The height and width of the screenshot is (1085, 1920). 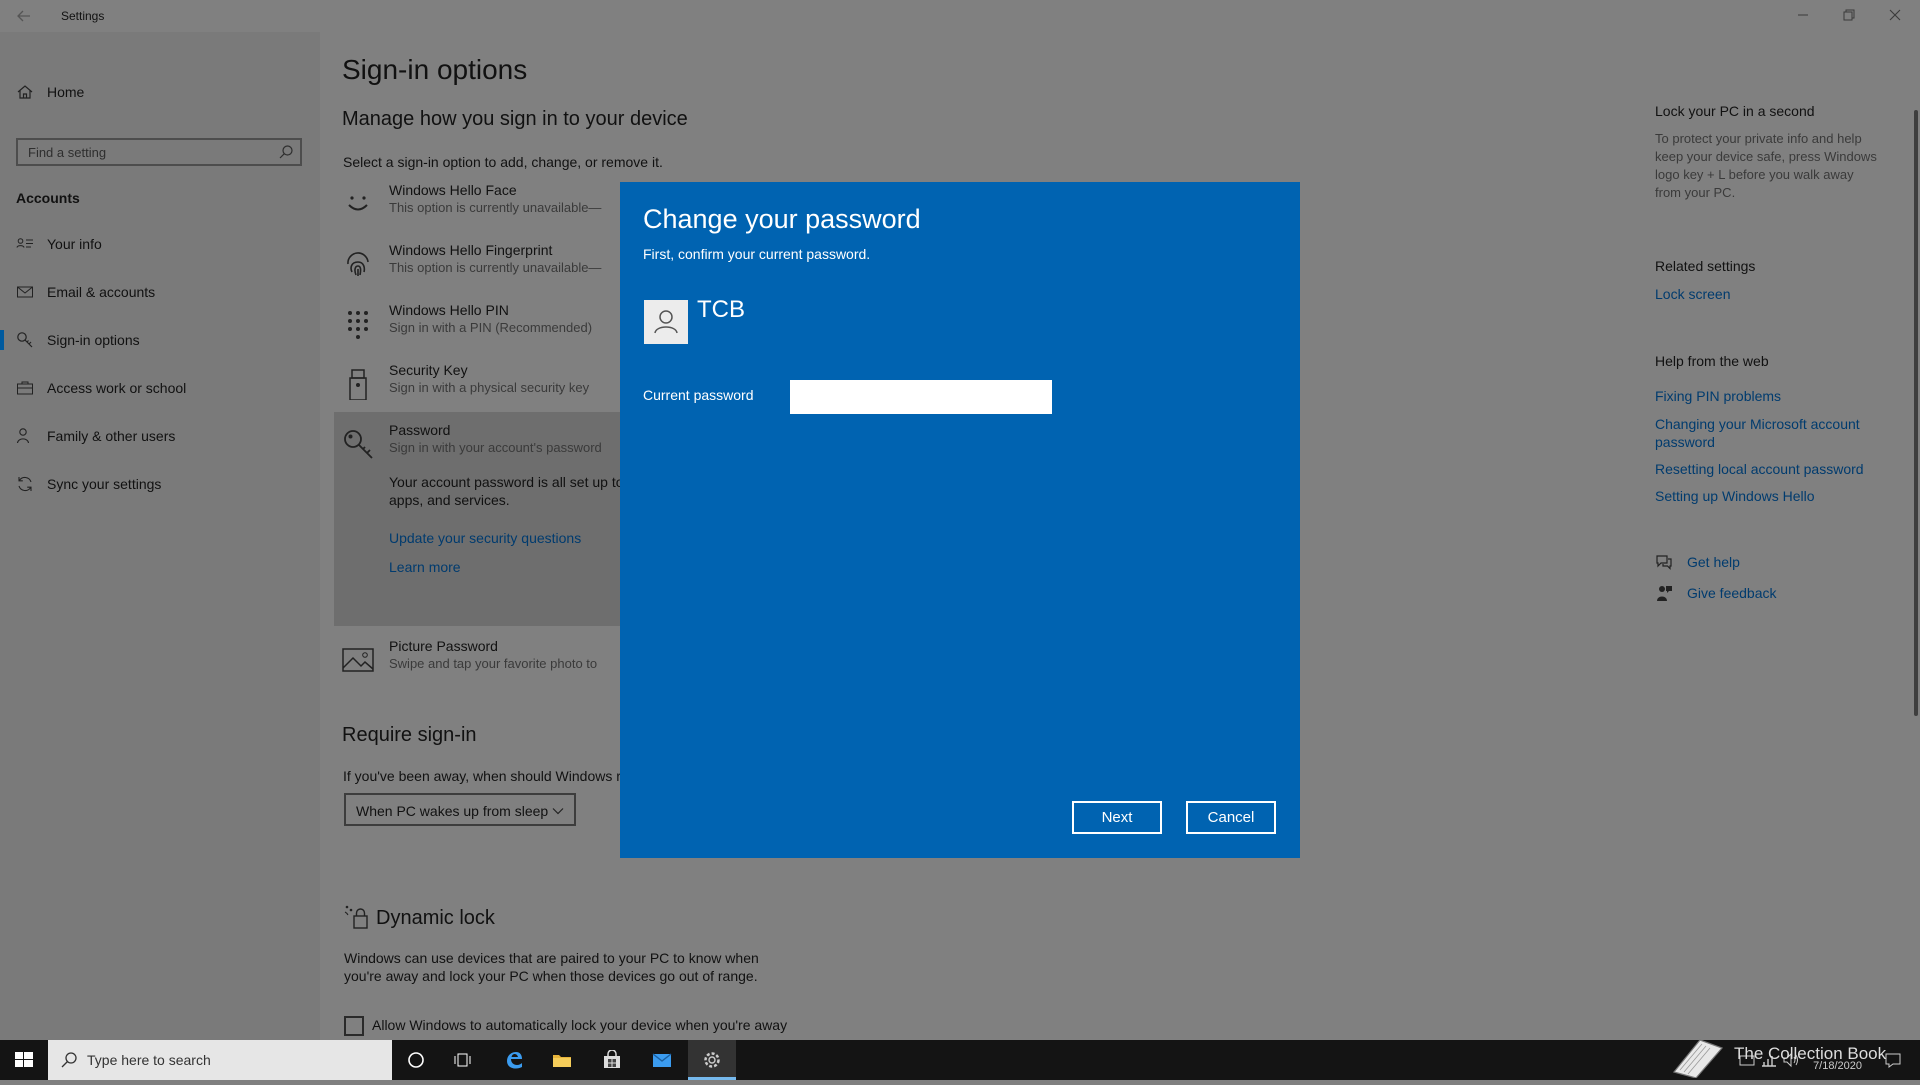 I want to click on chevron-down-icon, so click(x=558, y=810).